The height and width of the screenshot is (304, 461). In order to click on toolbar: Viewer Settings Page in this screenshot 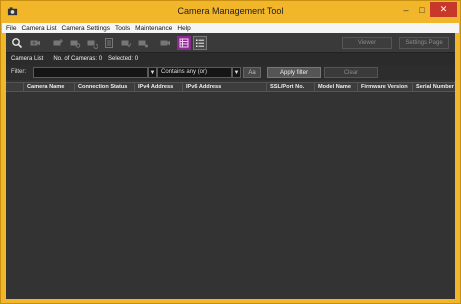, I will do `click(230, 43)`.